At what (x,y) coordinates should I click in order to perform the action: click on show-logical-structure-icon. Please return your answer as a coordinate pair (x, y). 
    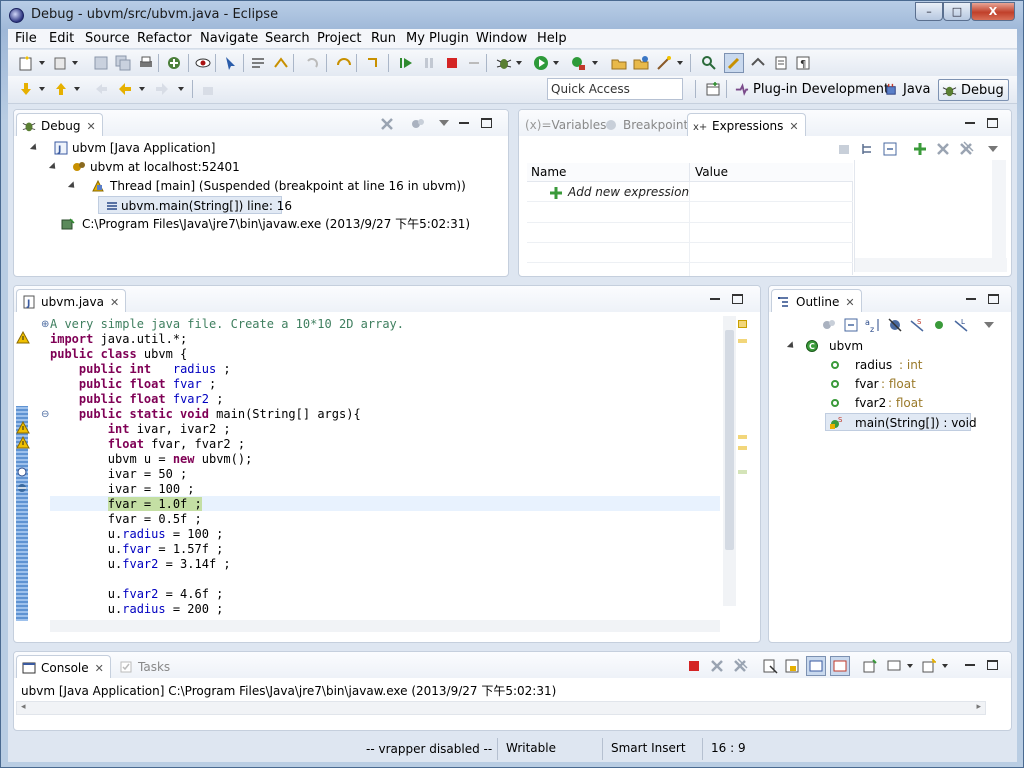
    Looking at the image, I should click on (868, 149).